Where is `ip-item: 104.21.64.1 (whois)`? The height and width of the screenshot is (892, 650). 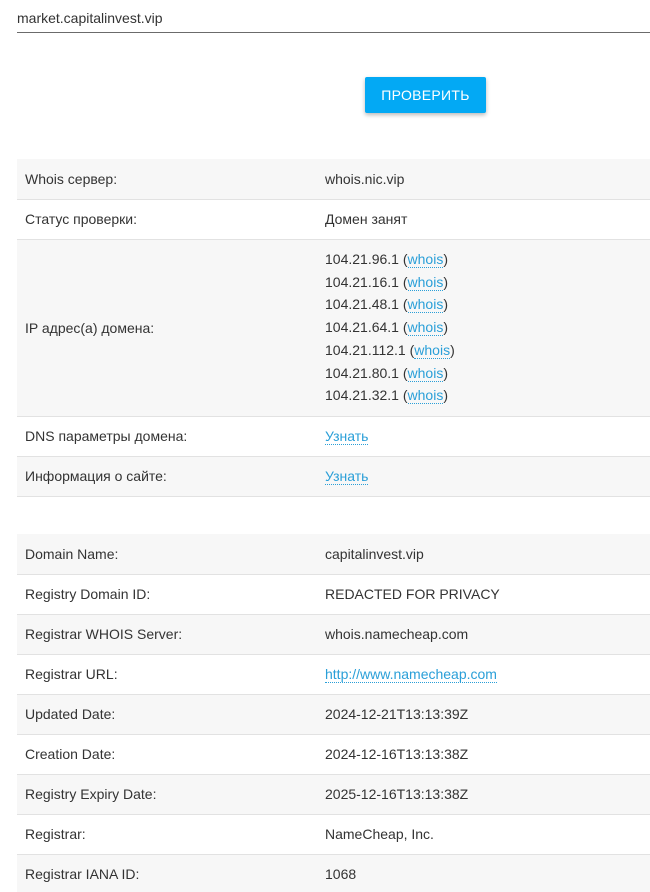 ip-item: 104.21.64.1 (whois) is located at coordinates (386, 328).